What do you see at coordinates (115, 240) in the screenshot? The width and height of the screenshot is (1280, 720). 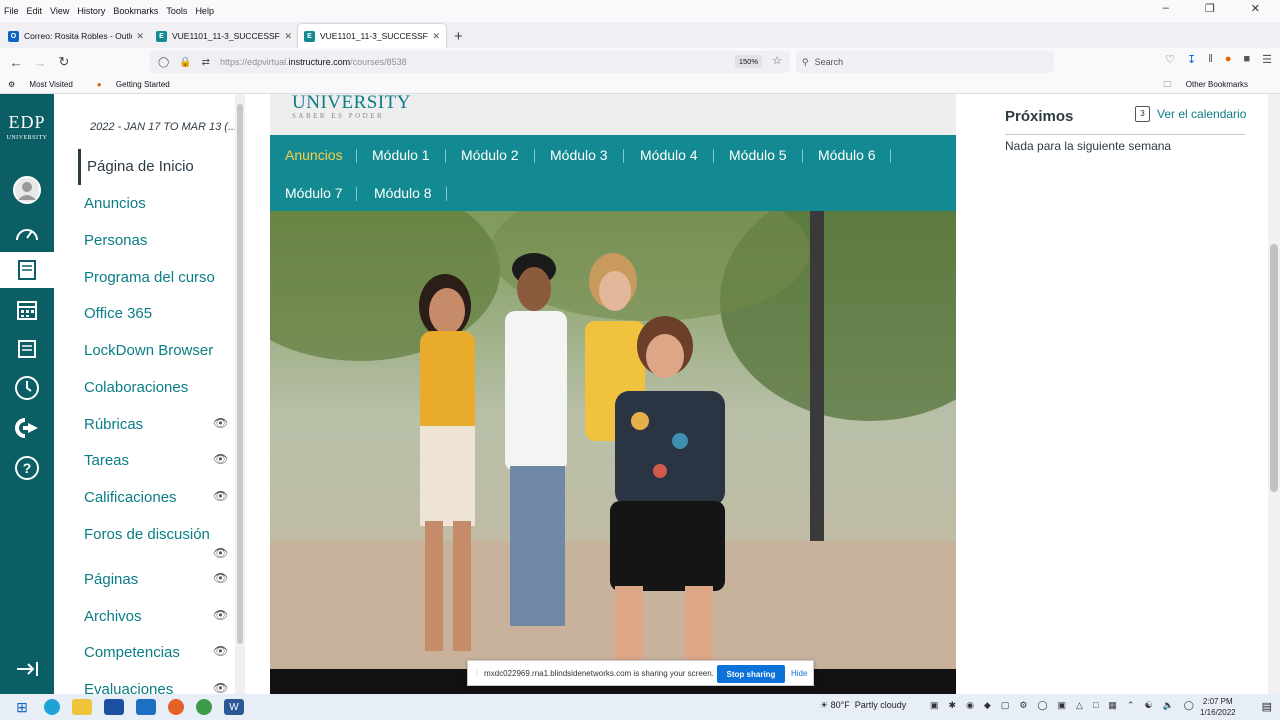 I see `course-nav-item-personas: Personas` at bounding box center [115, 240].